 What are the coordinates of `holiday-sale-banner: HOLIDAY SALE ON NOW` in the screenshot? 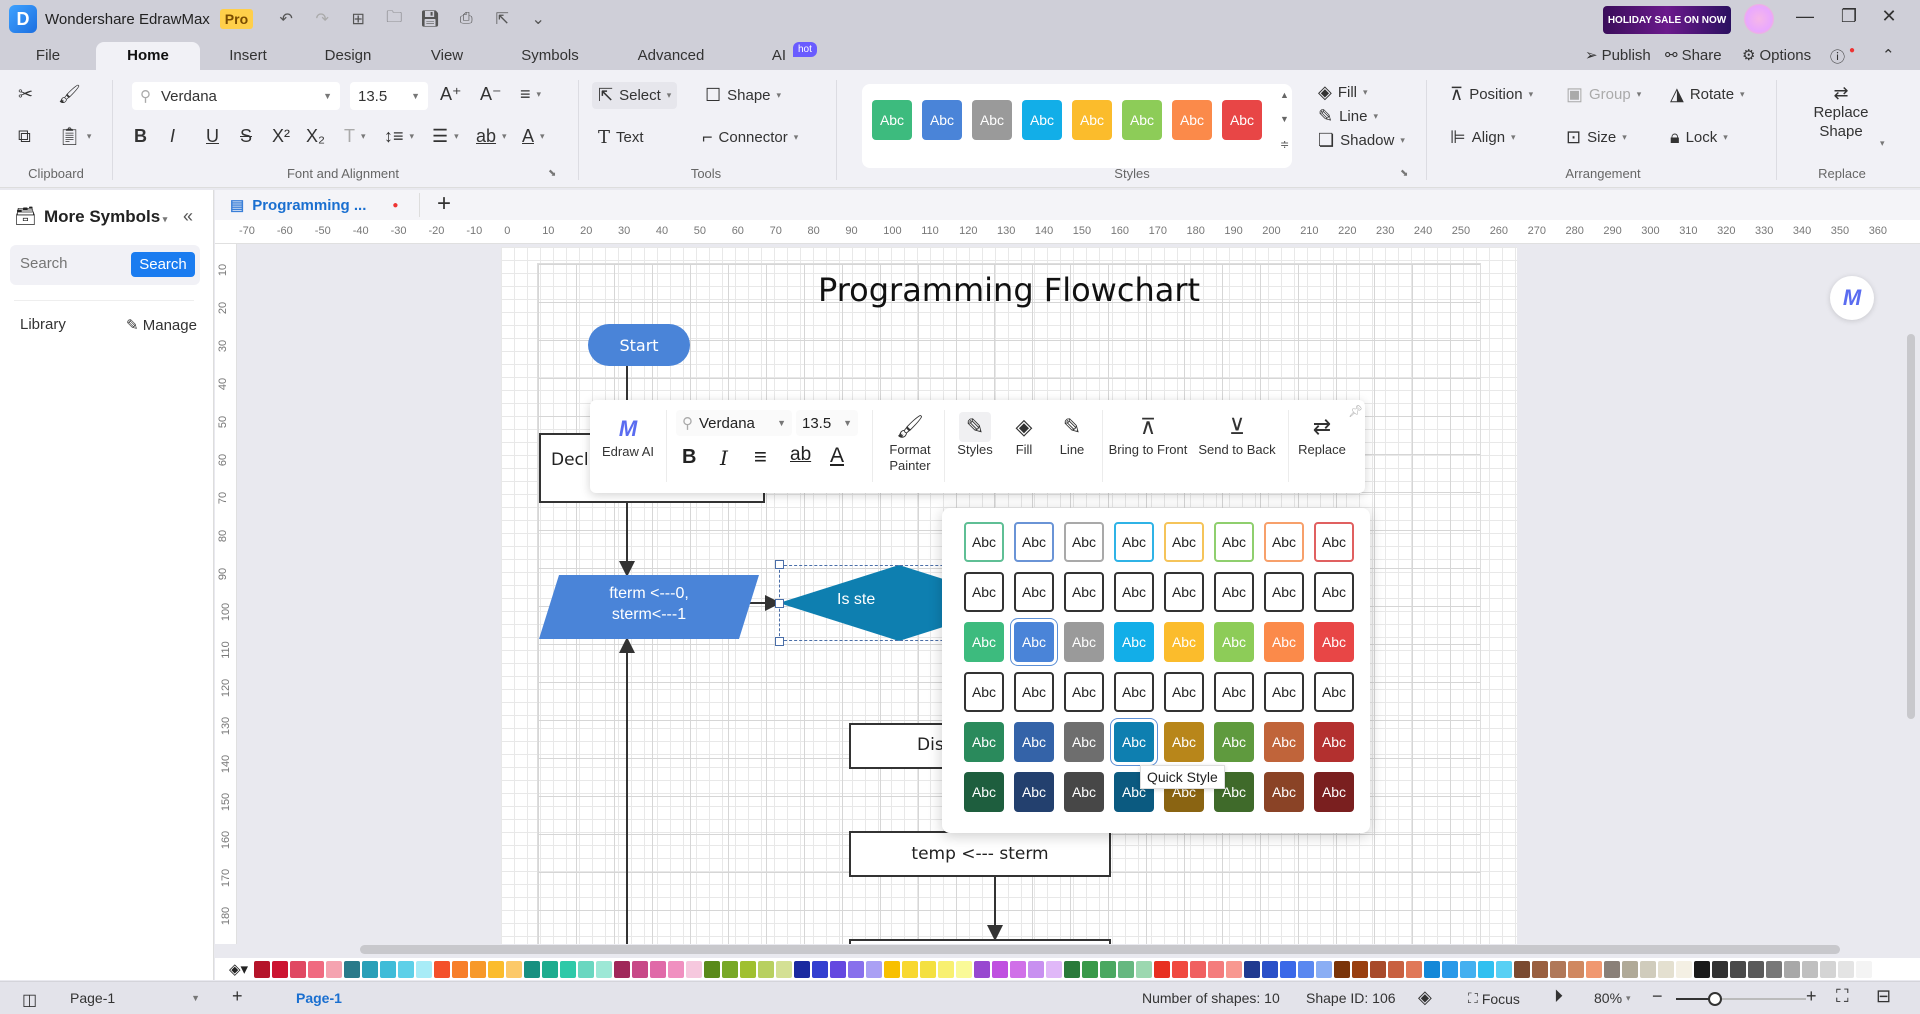 It's located at (1667, 20).